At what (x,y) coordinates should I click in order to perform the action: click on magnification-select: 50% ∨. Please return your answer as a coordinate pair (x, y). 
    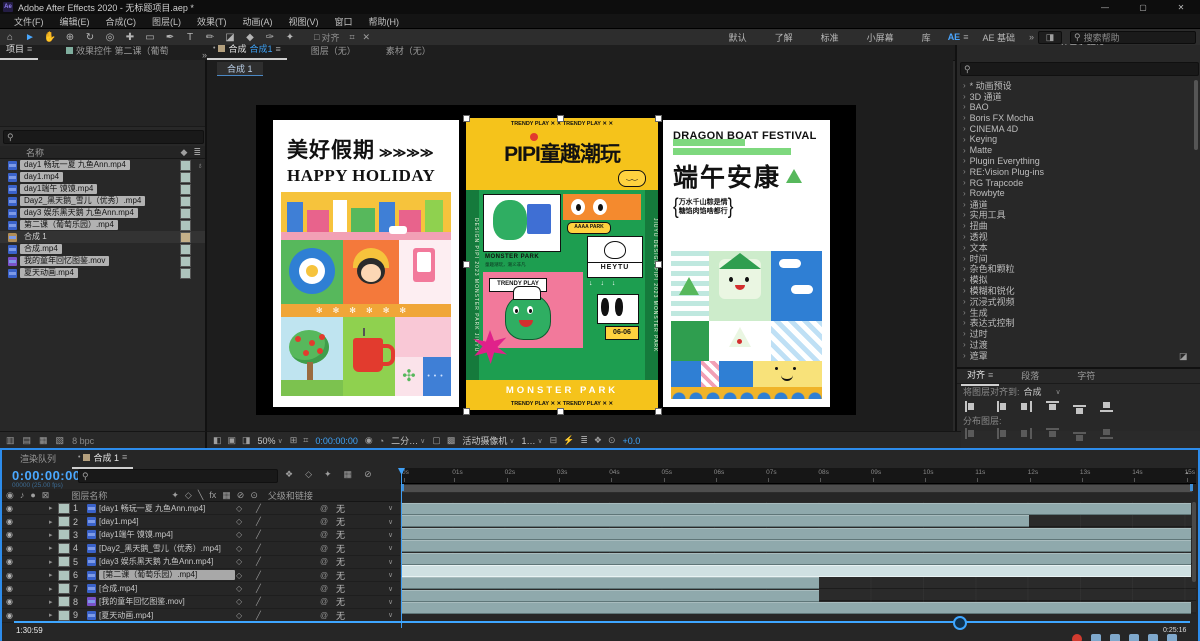
    Looking at the image, I should click on (270, 441).